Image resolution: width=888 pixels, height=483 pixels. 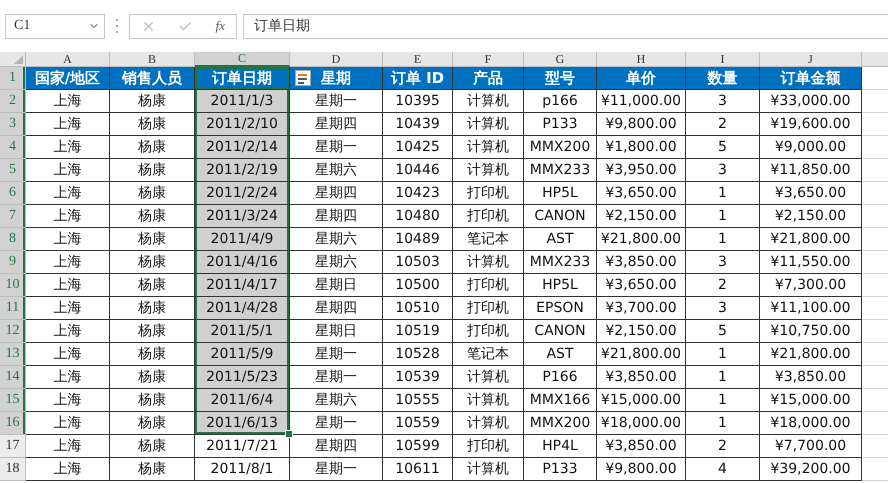 What do you see at coordinates (13, 331) in the screenshot?
I see `row-header: 12` at bounding box center [13, 331].